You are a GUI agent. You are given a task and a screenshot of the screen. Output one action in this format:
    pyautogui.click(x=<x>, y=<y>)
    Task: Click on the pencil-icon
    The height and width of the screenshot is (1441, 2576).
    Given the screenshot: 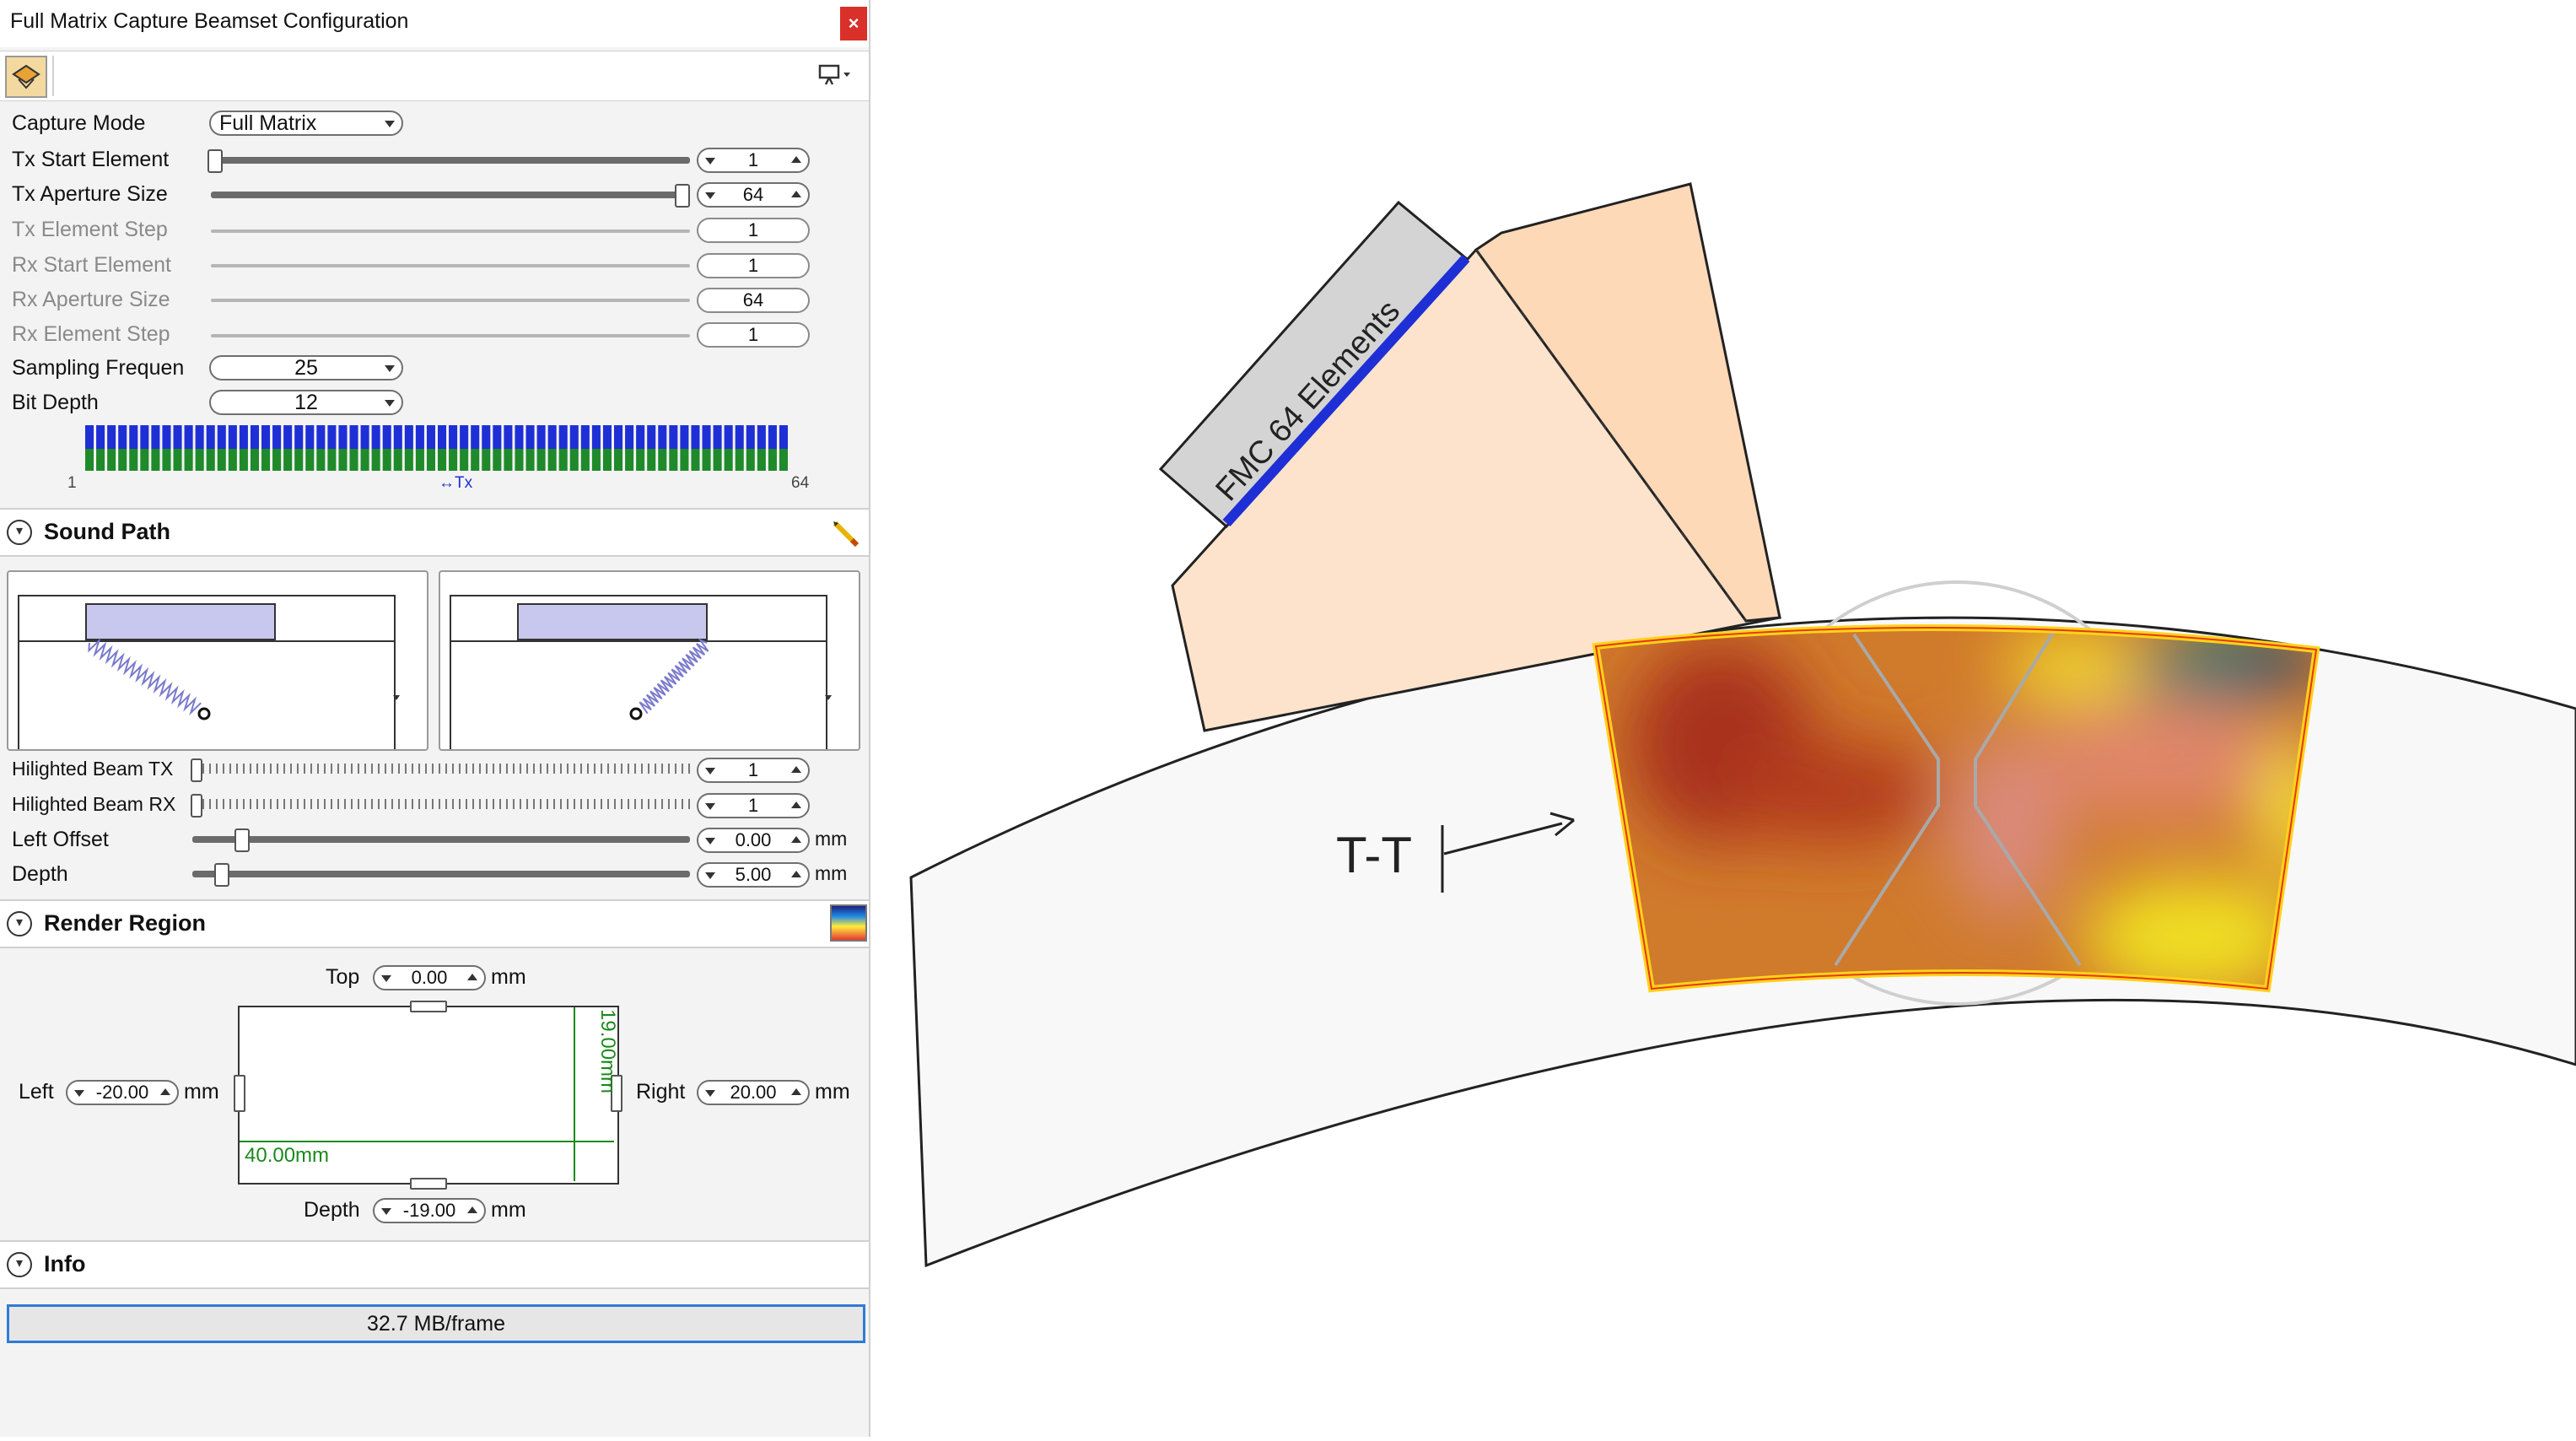 What is the action you would take?
    pyautogui.click(x=845, y=532)
    